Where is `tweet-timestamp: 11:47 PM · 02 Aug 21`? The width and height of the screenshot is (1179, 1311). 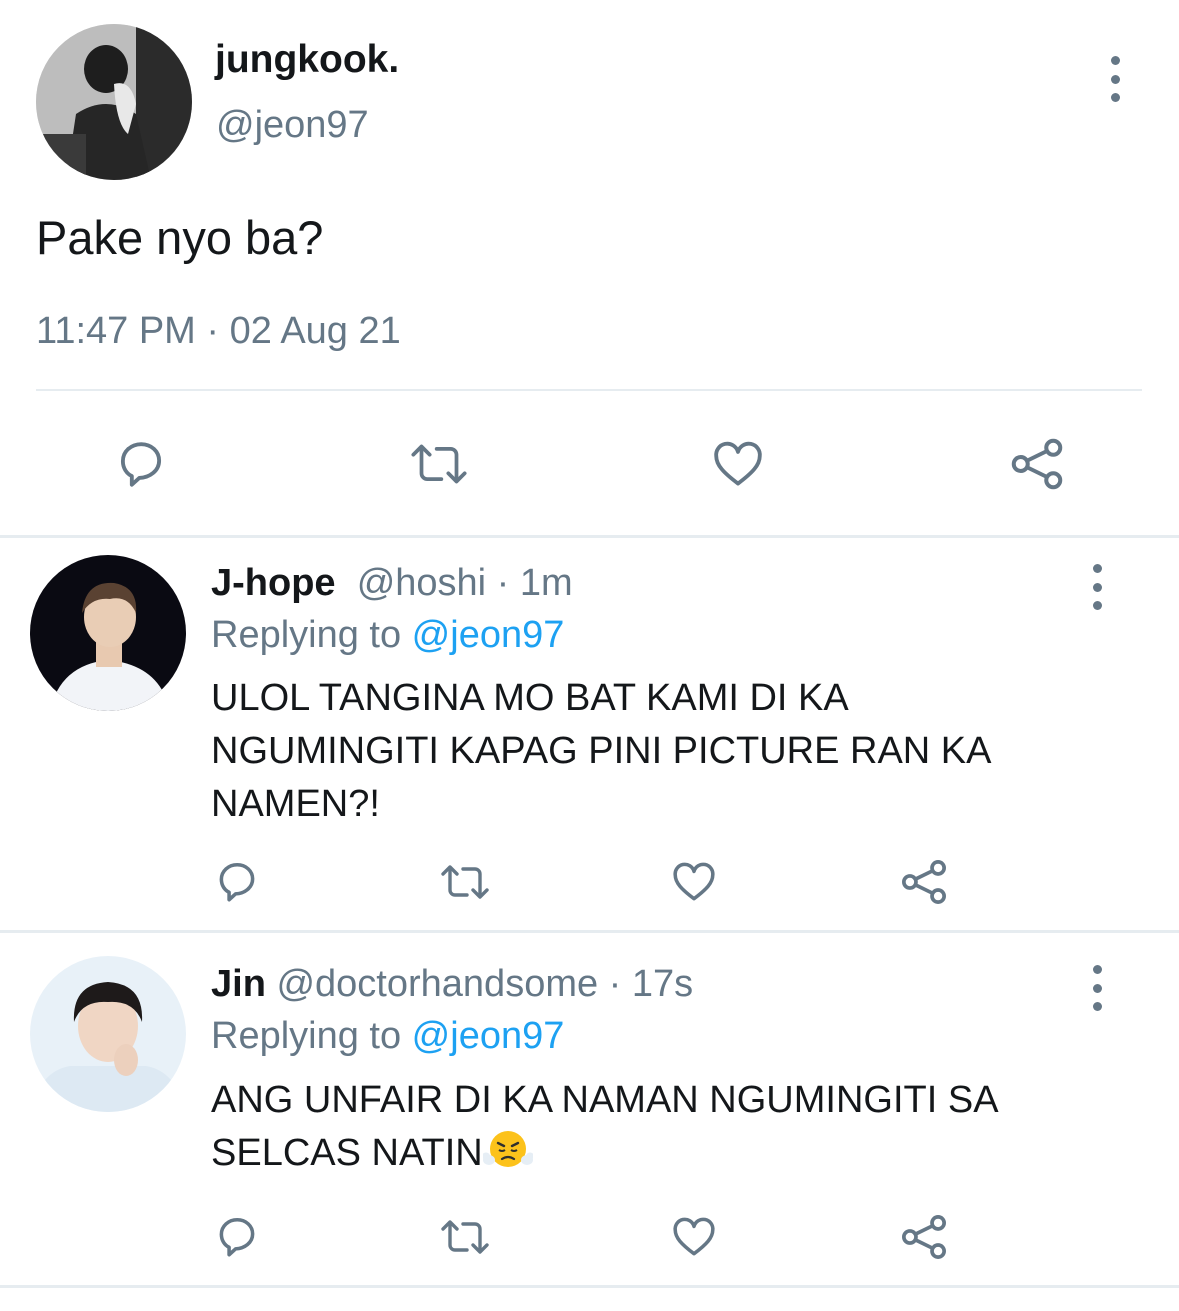 tweet-timestamp: 11:47 PM · 02 Aug 21 is located at coordinates (218, 331).